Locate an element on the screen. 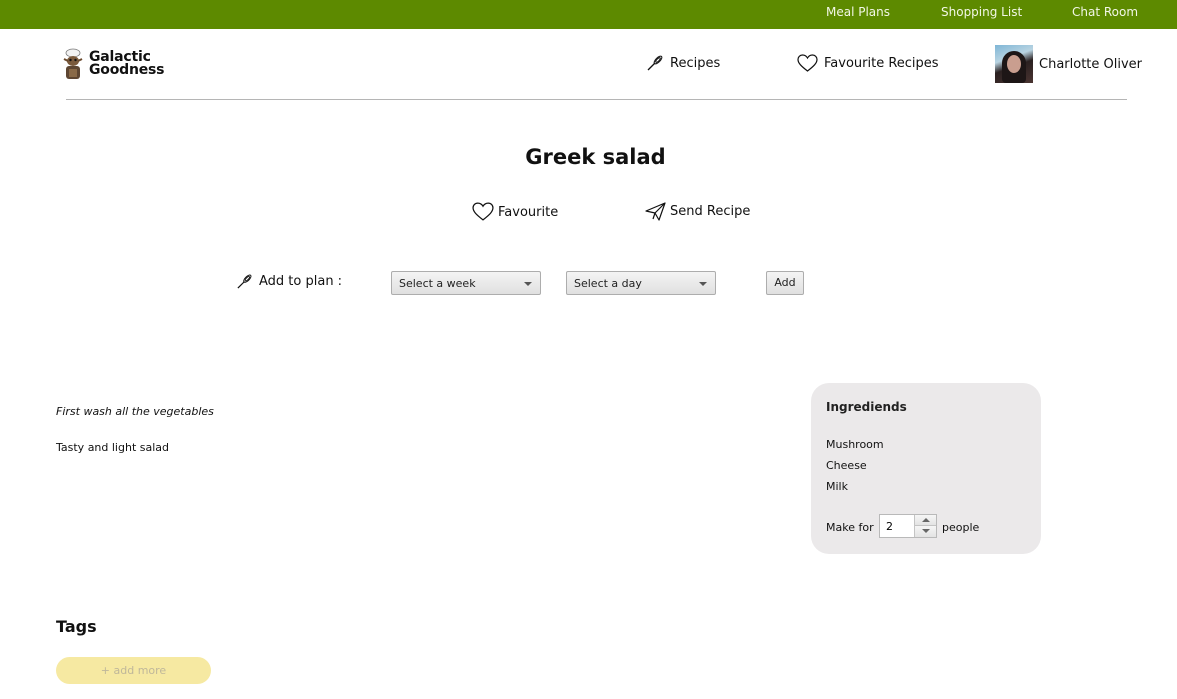 The height and width of the screenshot is (699, 1177). logo: Galactic Goodness is located at coordinates (121, 65).